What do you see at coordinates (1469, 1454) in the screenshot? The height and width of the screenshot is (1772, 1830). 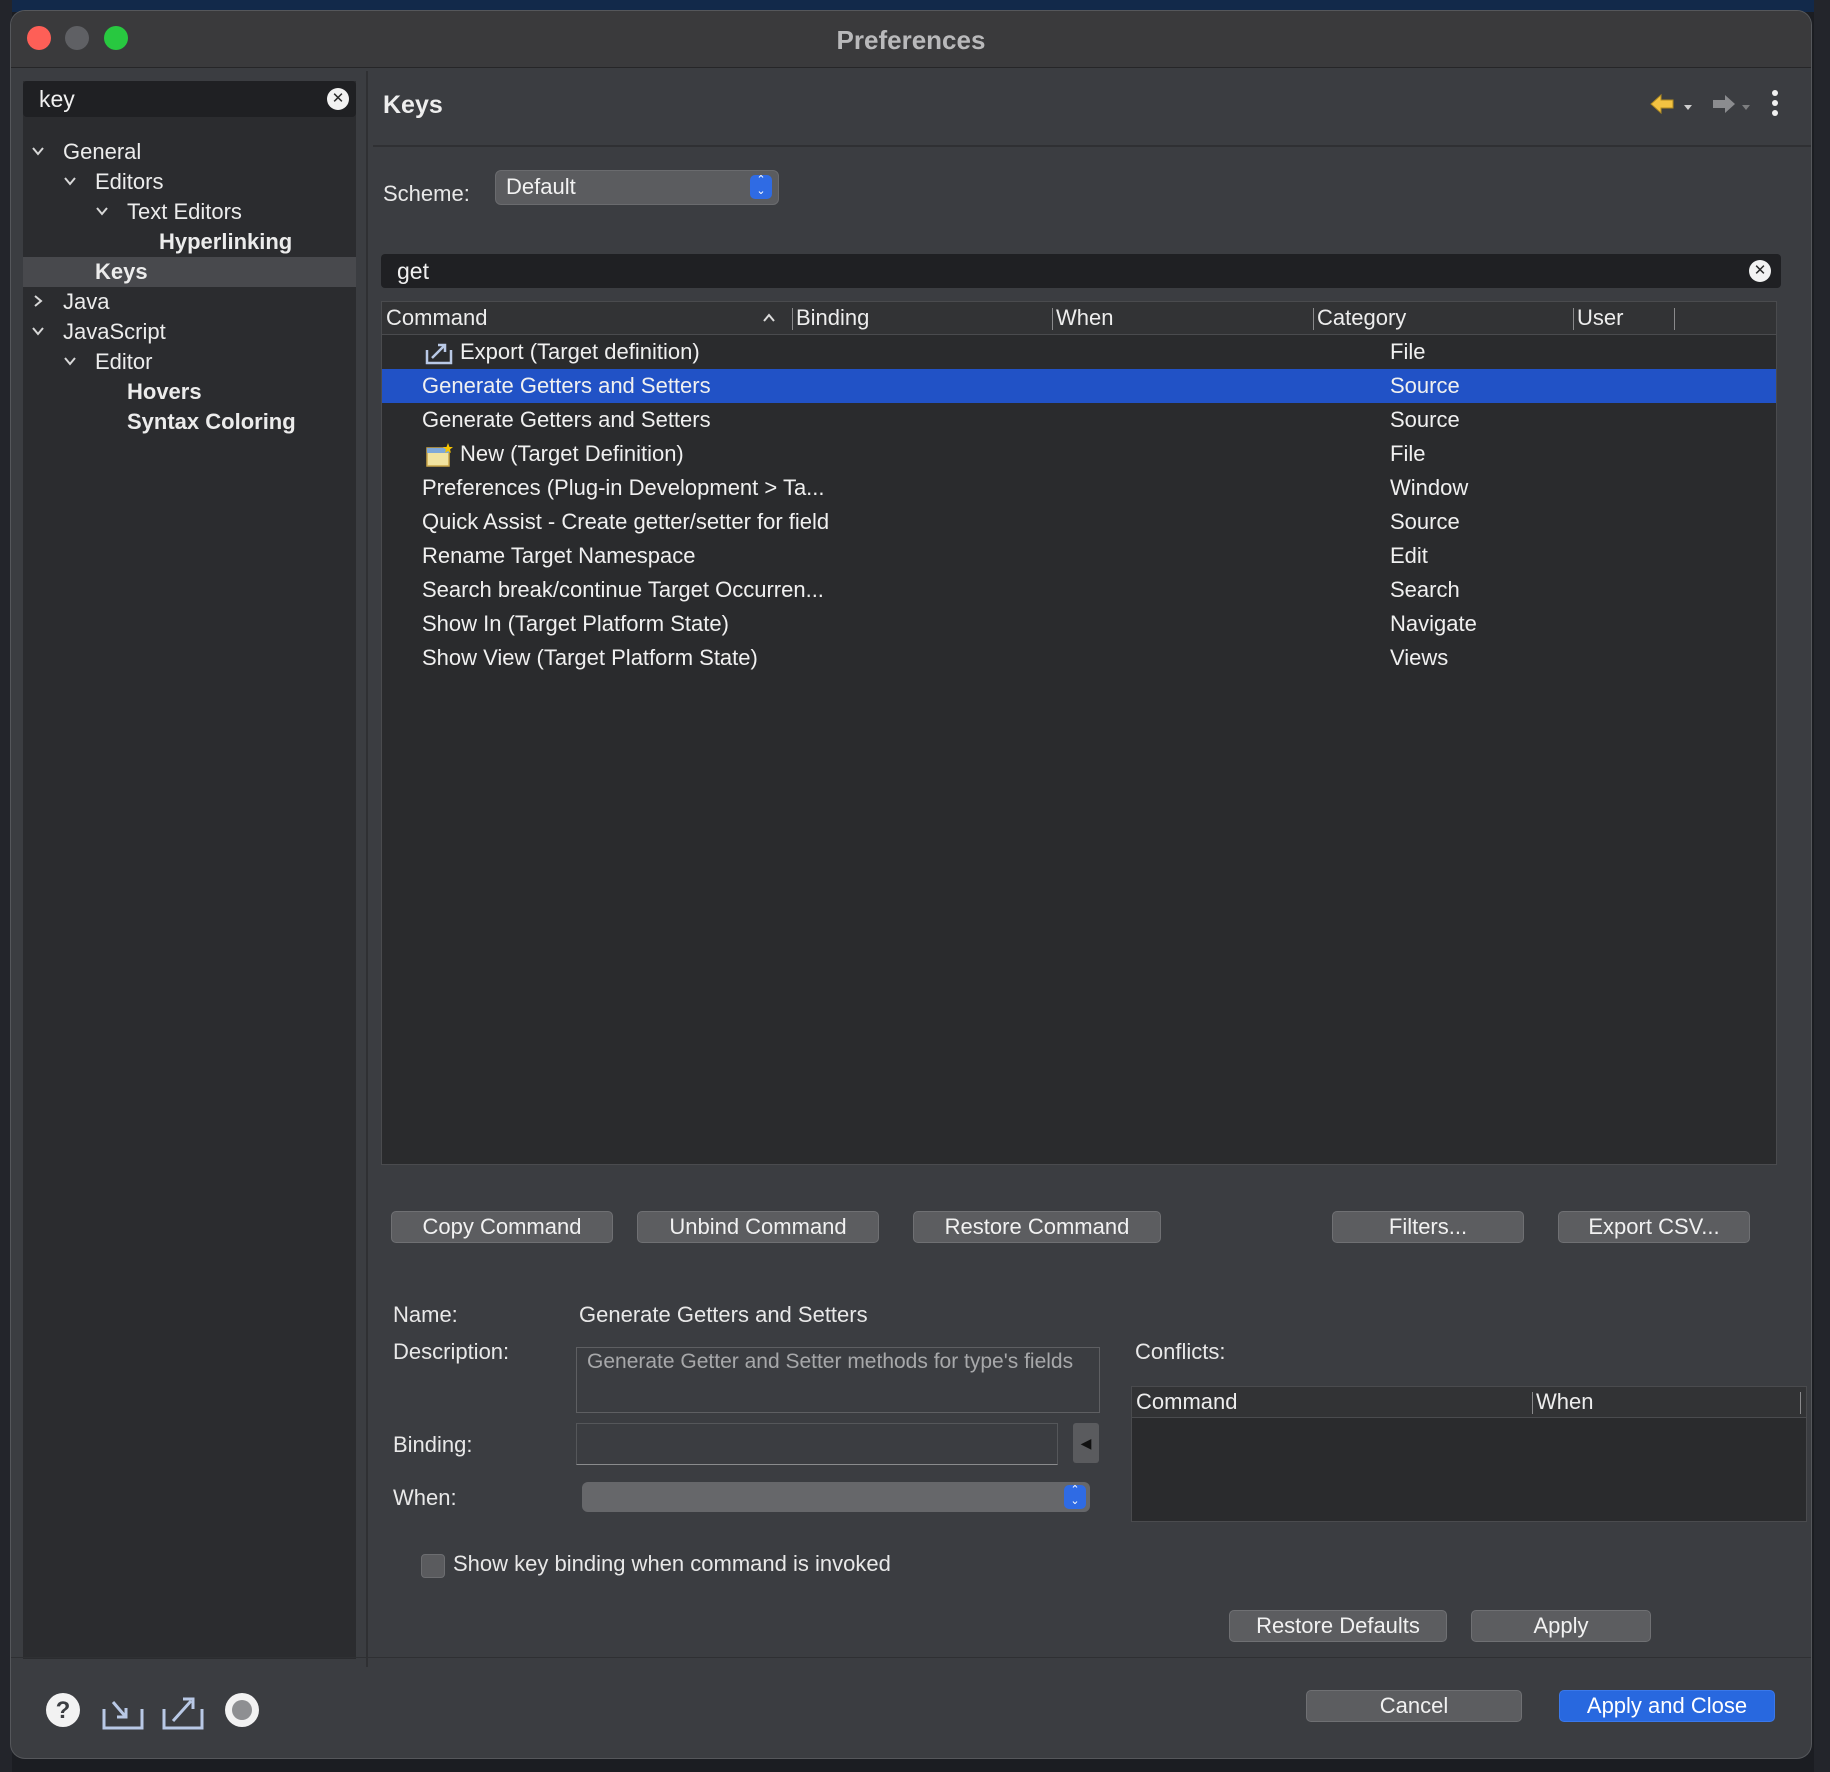 I see `conflicts-table: Command When` at bounding box center [1469, 1454].